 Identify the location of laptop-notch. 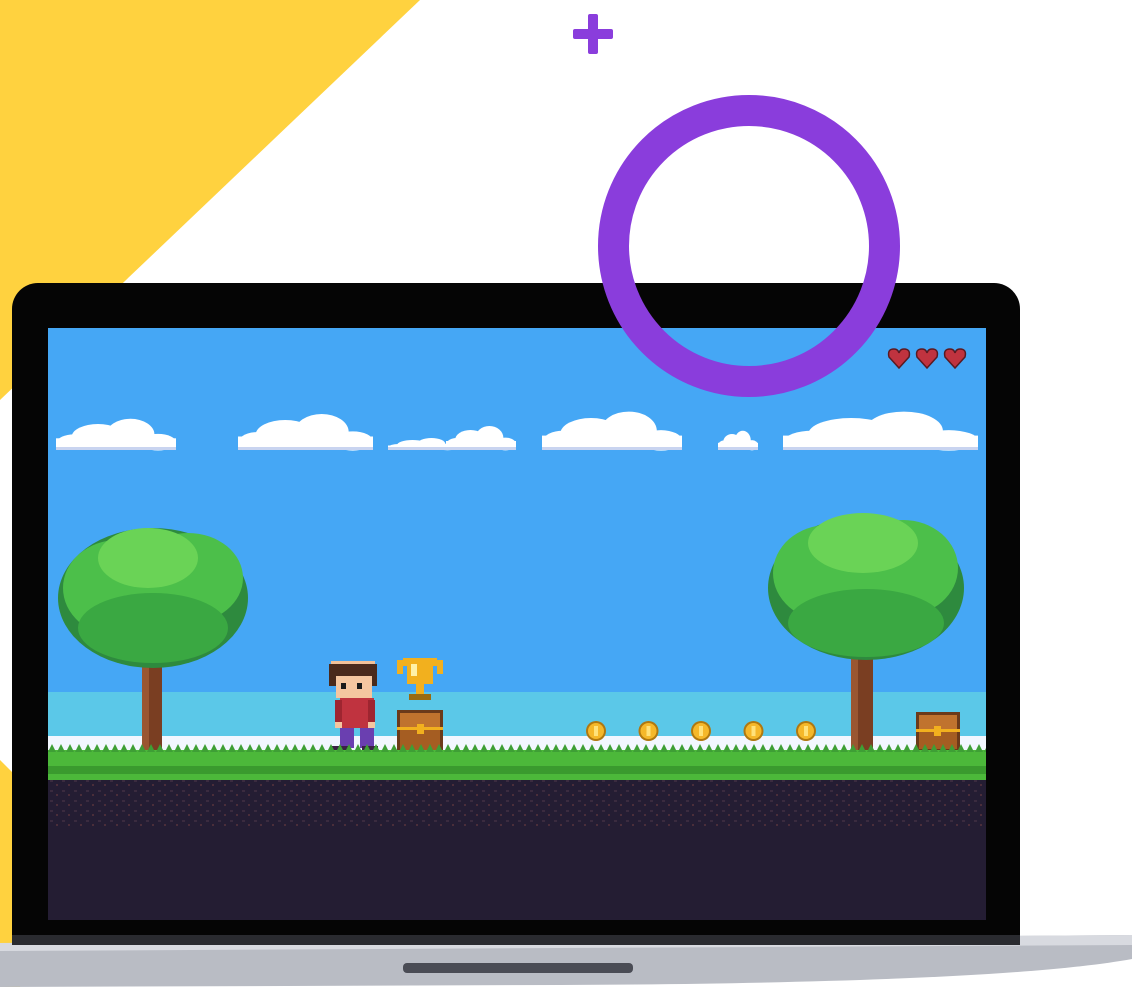
(518, 968).